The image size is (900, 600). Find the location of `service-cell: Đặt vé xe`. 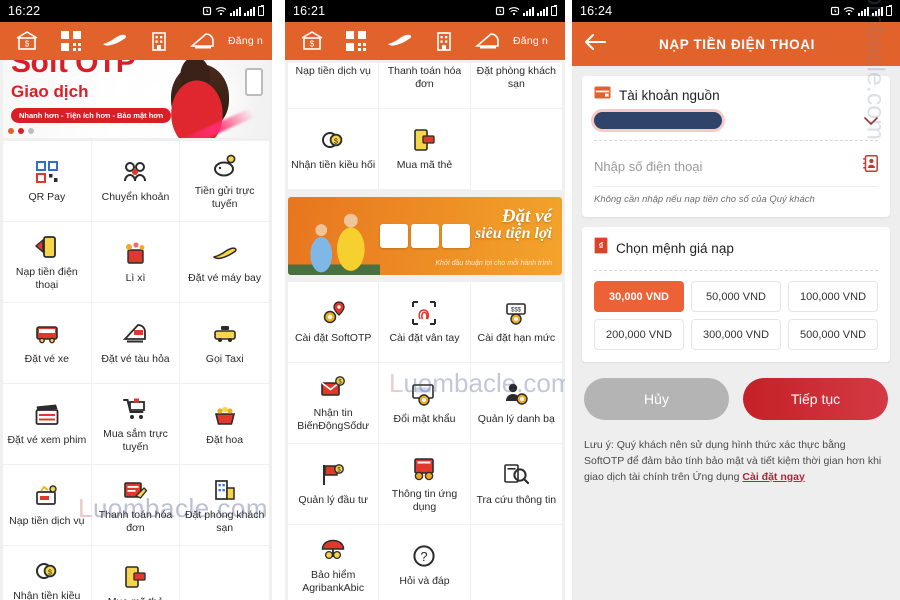

service-cell: Đặt vé xe is located at coordinates (47, 343).